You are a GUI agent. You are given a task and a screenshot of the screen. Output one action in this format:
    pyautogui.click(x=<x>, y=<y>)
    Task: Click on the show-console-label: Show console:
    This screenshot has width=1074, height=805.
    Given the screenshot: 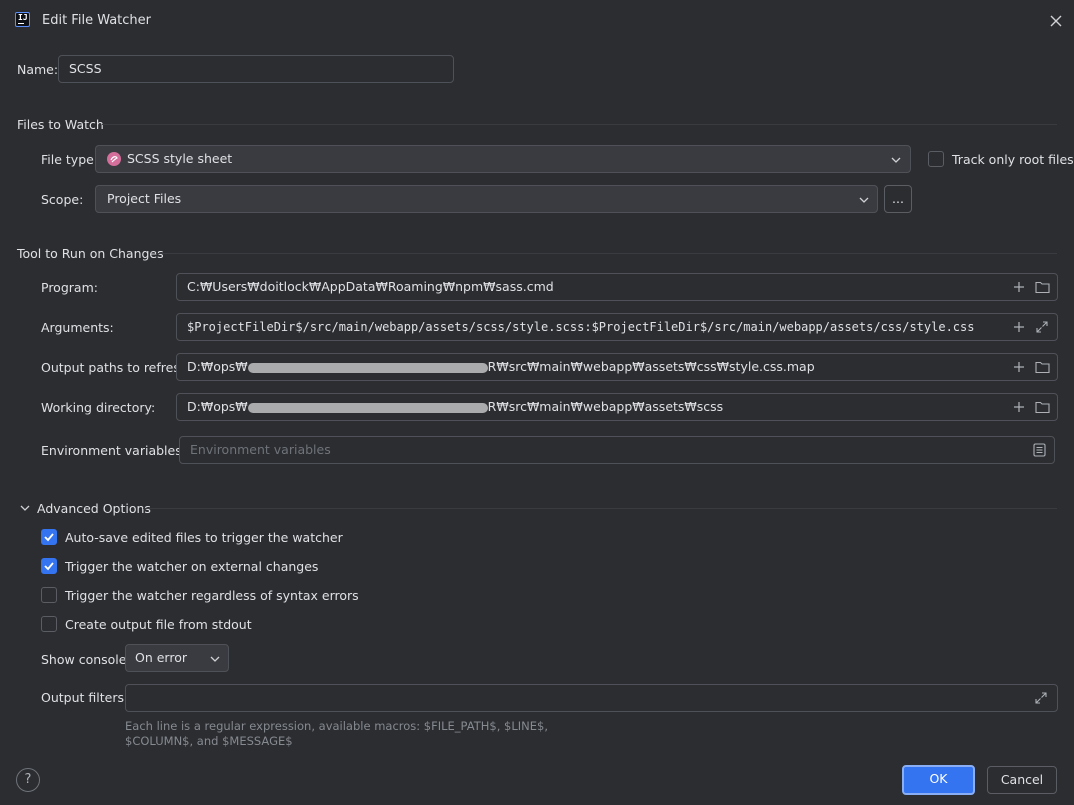 What is the action you would take?
    pyautogui.click(x=86, y=659)
    